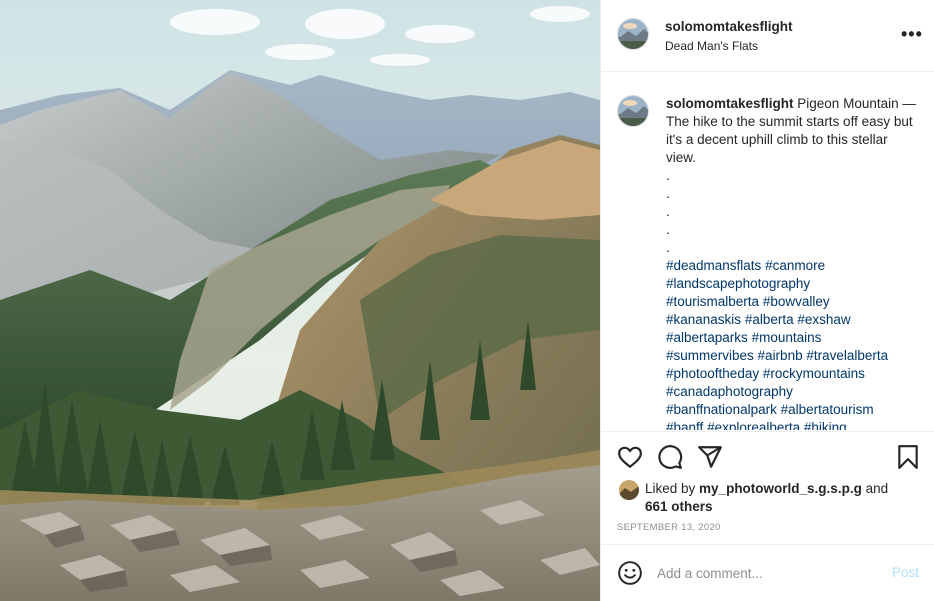 The image size is (934, 601). I want to click on emoji-button, so click(630, 573).